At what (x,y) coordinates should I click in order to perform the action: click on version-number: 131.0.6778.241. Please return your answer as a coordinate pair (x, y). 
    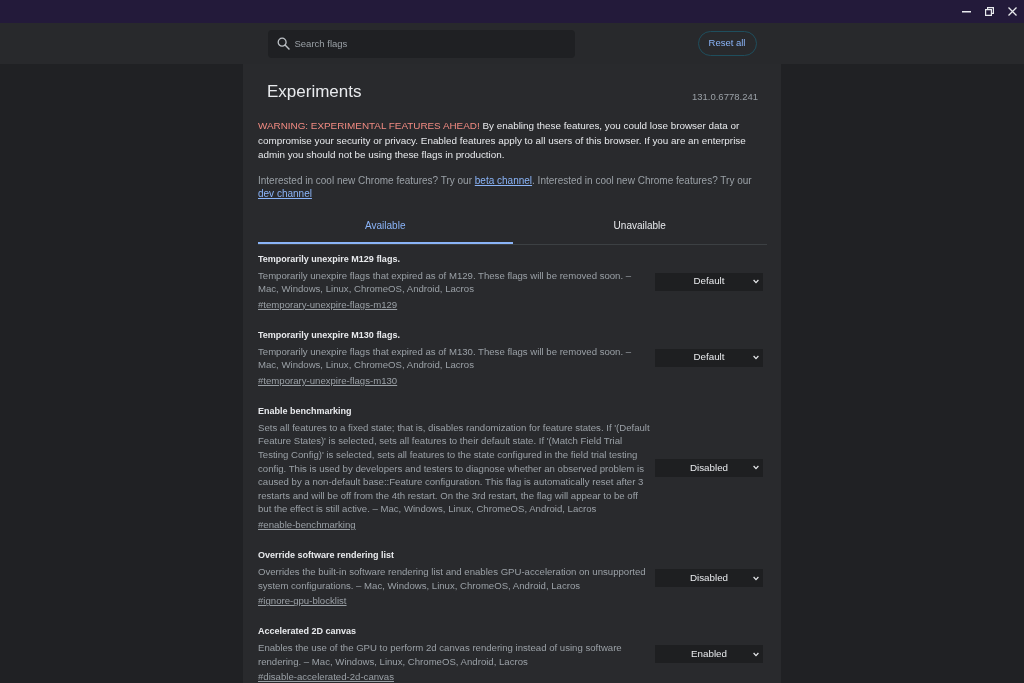
    Looking at the image, I should click on (724, 97).